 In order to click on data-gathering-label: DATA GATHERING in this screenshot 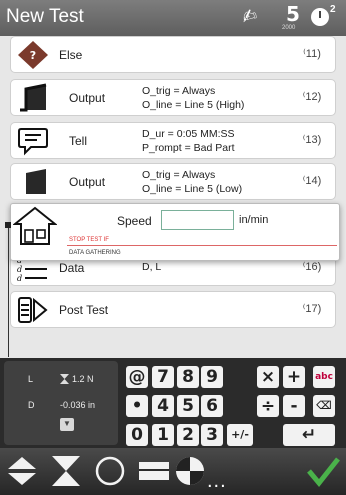, I will do `click(95, 253)`.